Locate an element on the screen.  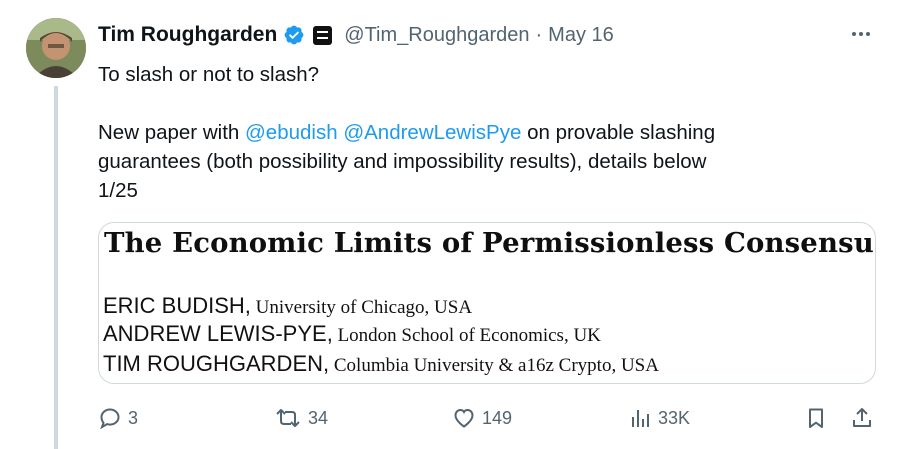
bookmark-button is located at coordinates (816, 418).